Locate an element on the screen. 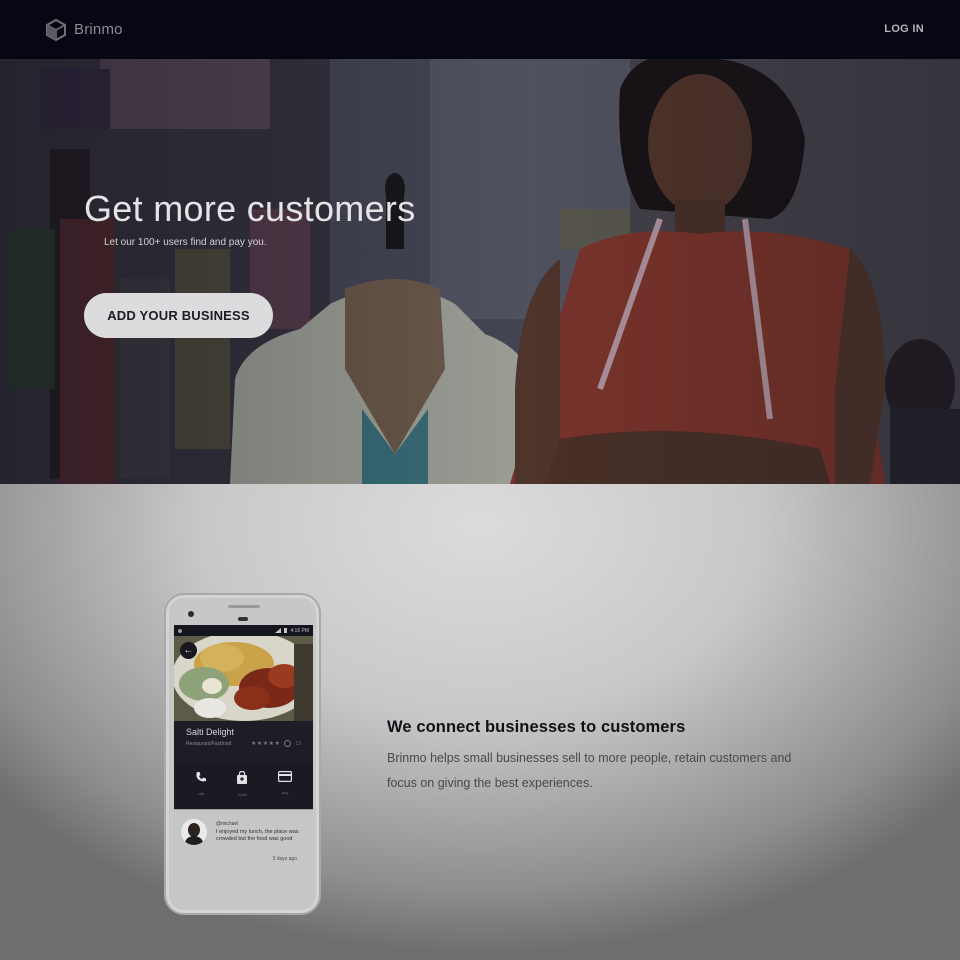  action-bar: call order pay is located at coordinates (243, 786).